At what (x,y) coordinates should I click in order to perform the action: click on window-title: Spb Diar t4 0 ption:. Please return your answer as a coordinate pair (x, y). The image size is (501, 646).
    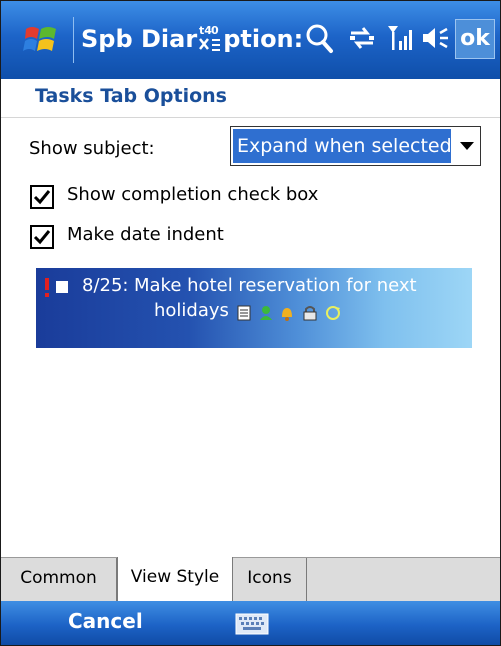
    Looking at the image, I should click on (192, 38).